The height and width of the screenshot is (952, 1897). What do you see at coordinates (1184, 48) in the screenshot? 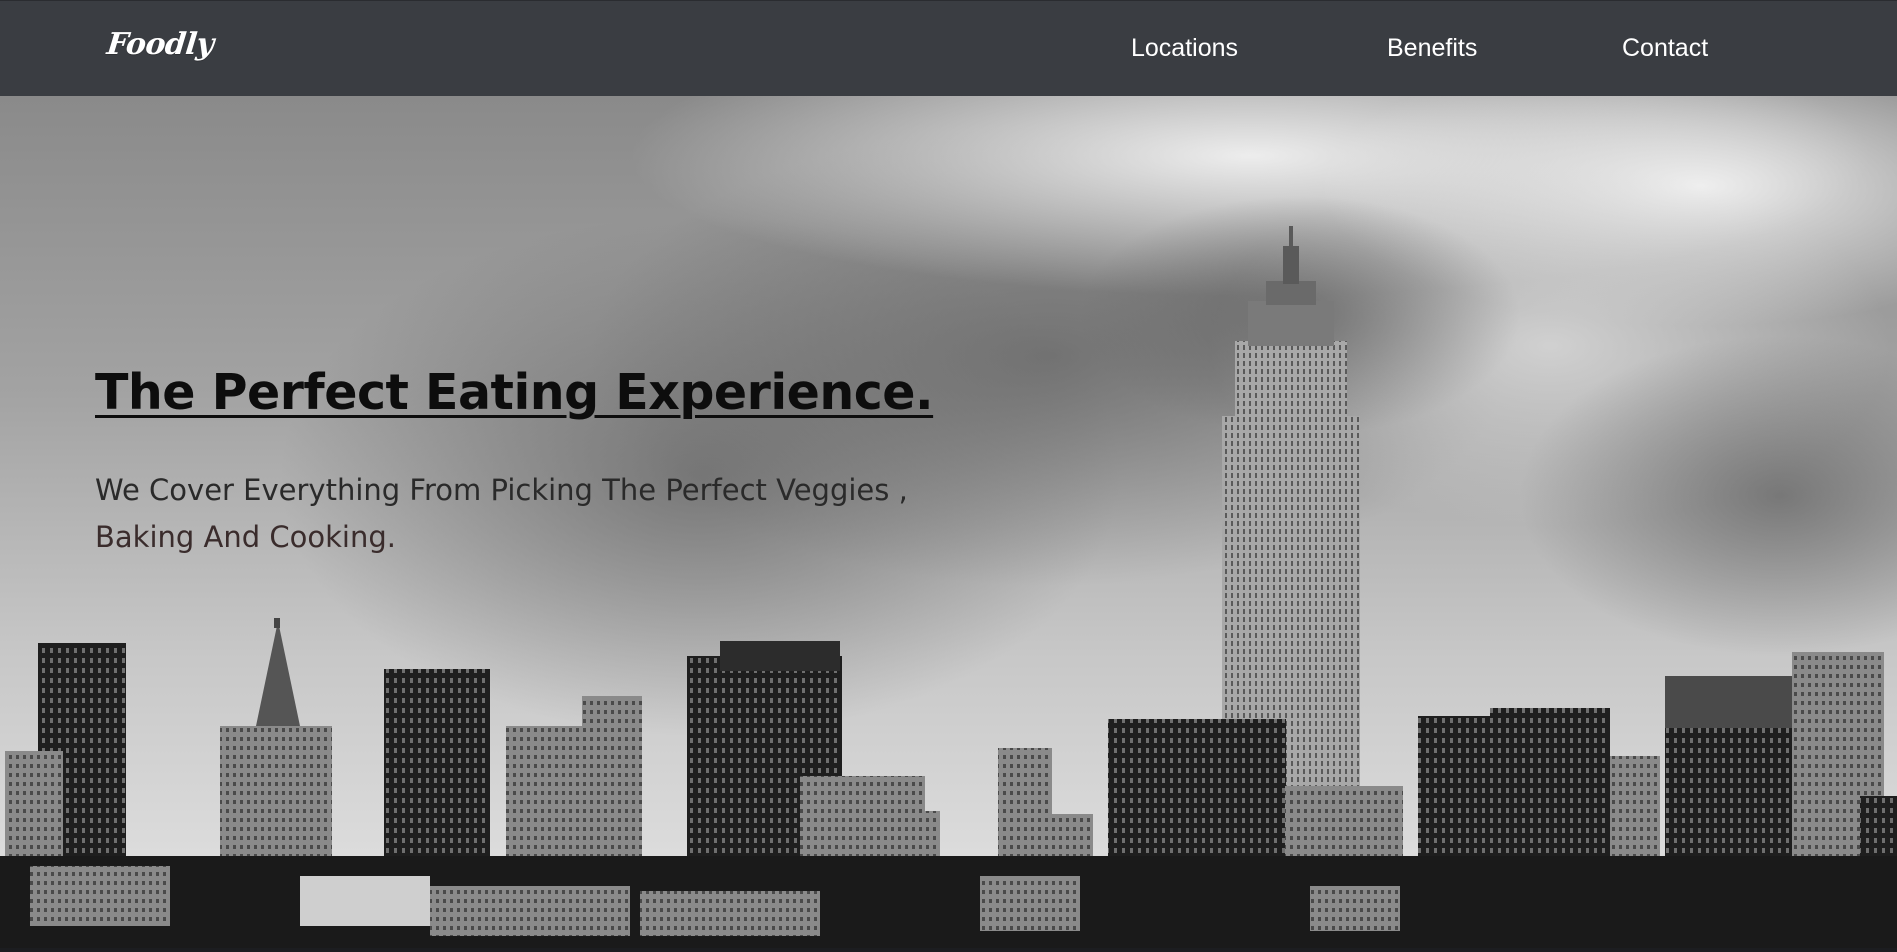
I see `nav-link-locations: Locations` at bounding box center [1184, 48].